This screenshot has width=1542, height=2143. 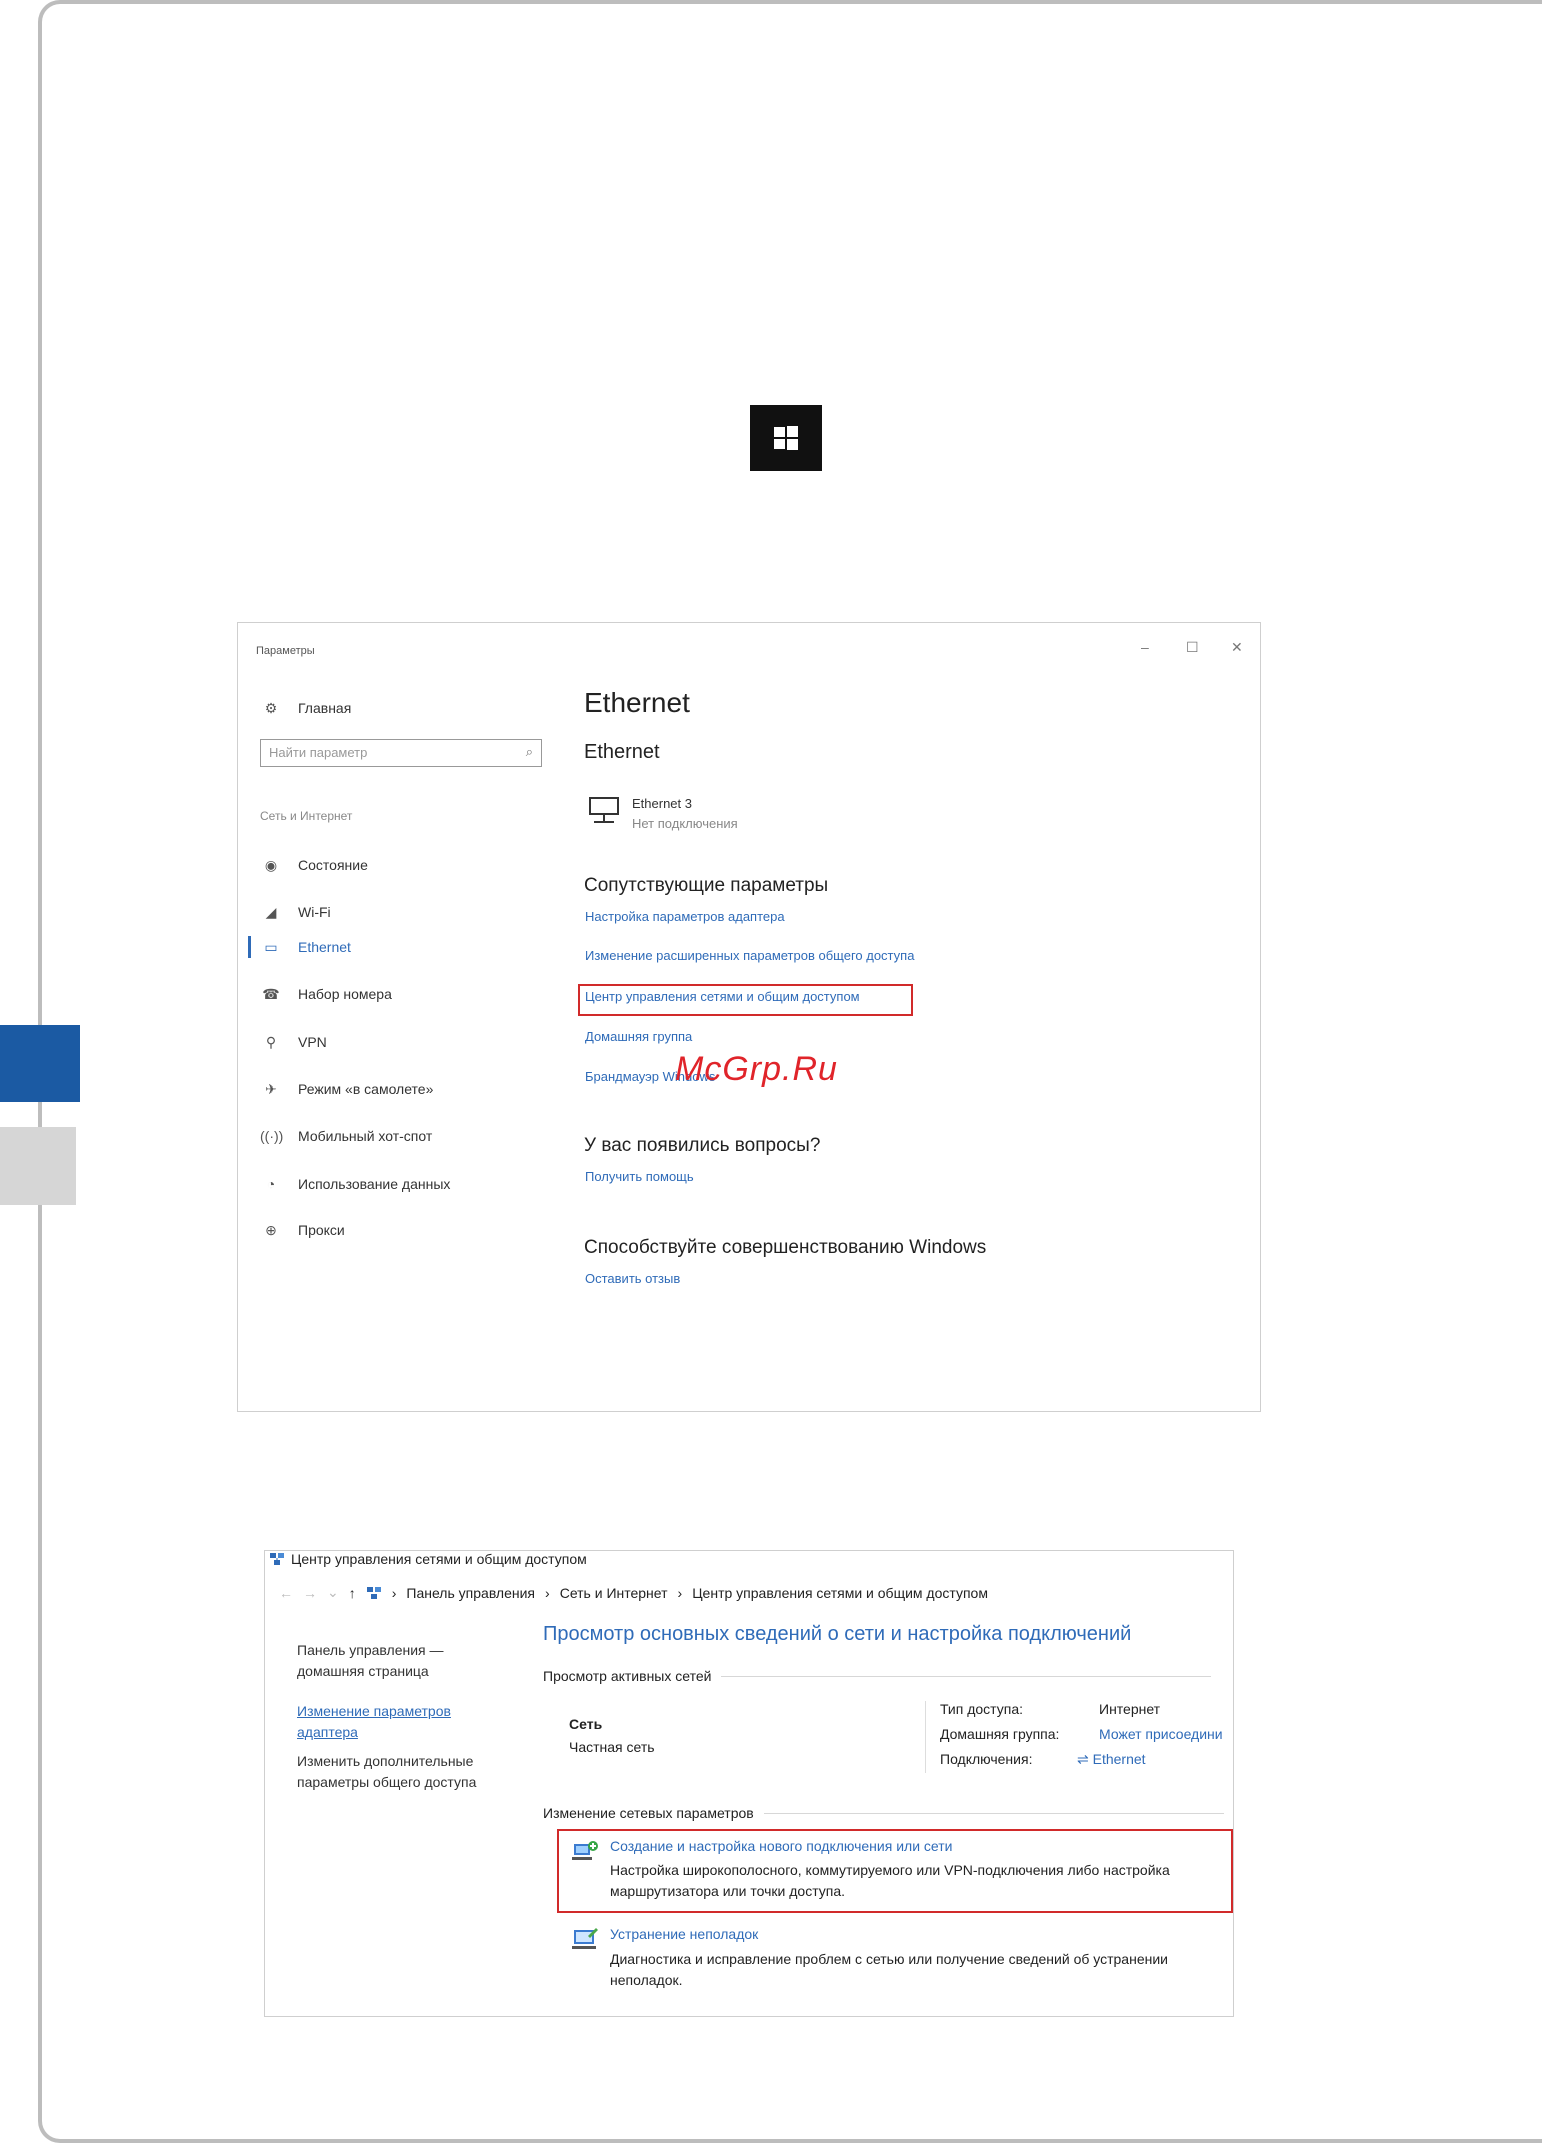 What do you see at coordinates (385, 1761) in the screenshot?
I see `advanced-sharing-line1: Изменить дополнительные` at bounding box center [385, 1761].